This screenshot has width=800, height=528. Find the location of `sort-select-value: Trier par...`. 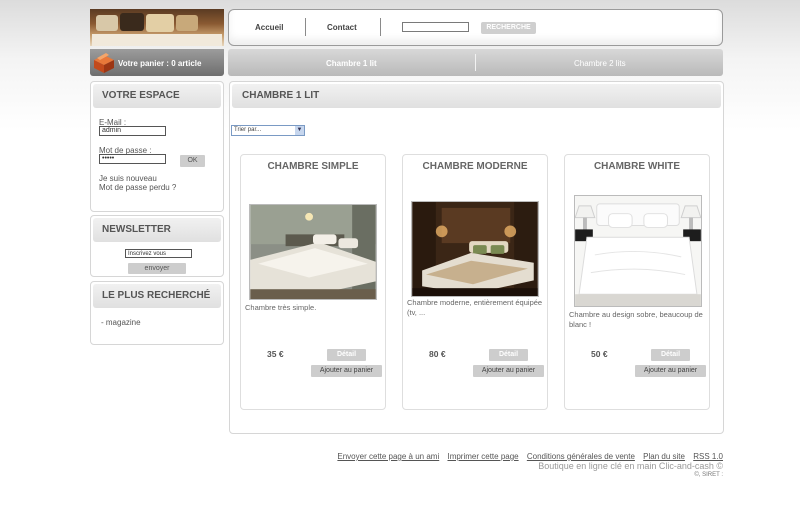

sort-select-value: Trier par... is located at coordinates (248, 130).